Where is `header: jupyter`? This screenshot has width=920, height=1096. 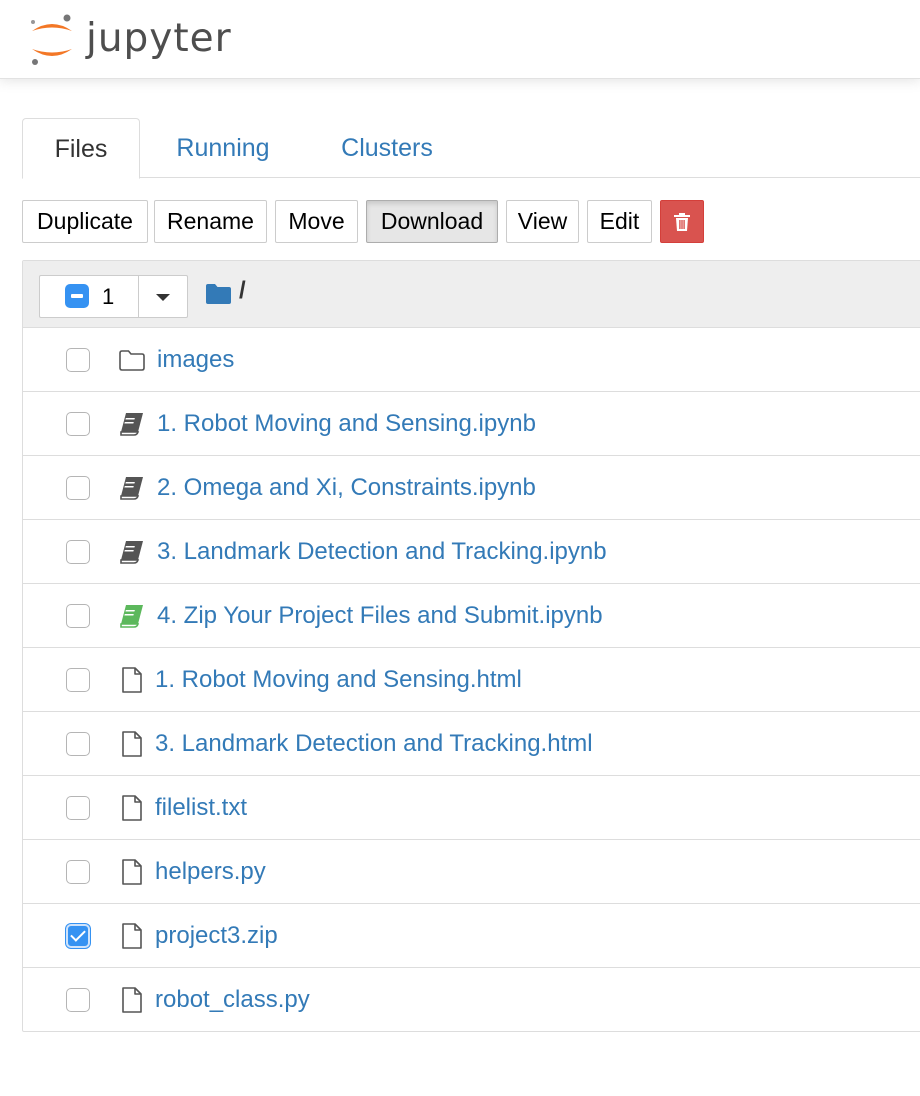 header: jupyter is located at coordinates (460, 39).